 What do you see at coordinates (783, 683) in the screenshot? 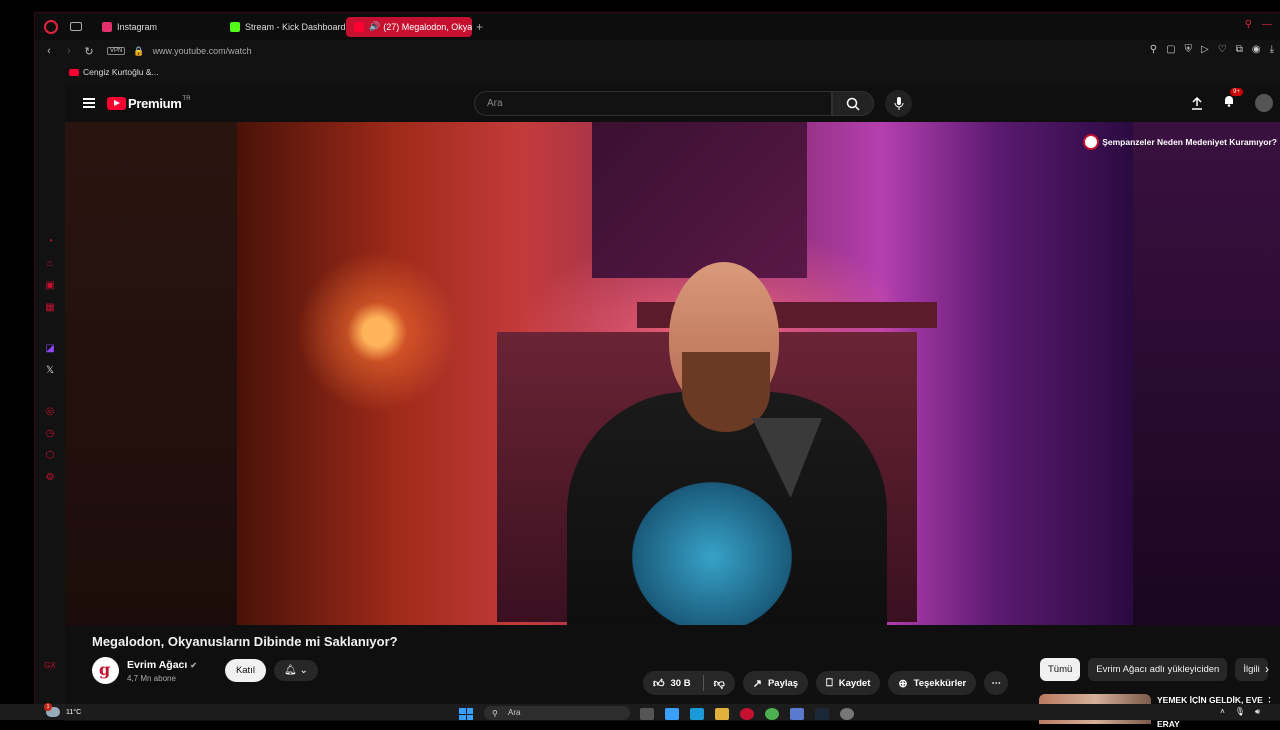
I see `share-label: Paylaş` at bounding box center [783, 683].